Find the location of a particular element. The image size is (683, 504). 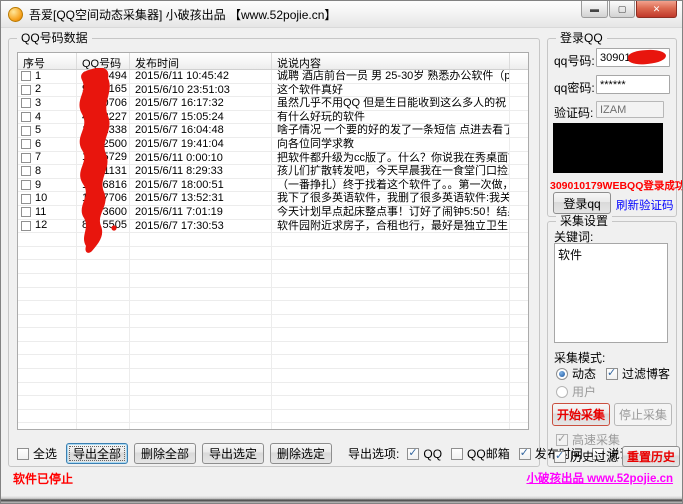

export-option-time-box is located at coordinates (524, 453).